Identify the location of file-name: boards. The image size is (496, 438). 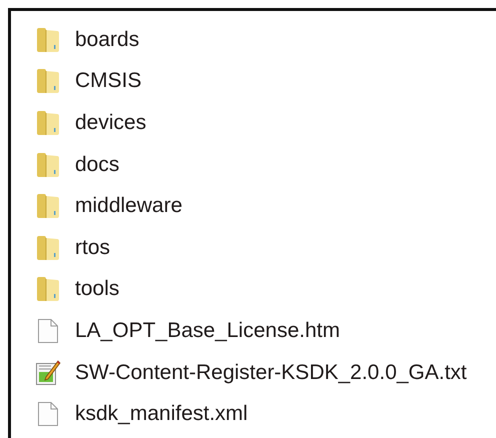
(107, 40).